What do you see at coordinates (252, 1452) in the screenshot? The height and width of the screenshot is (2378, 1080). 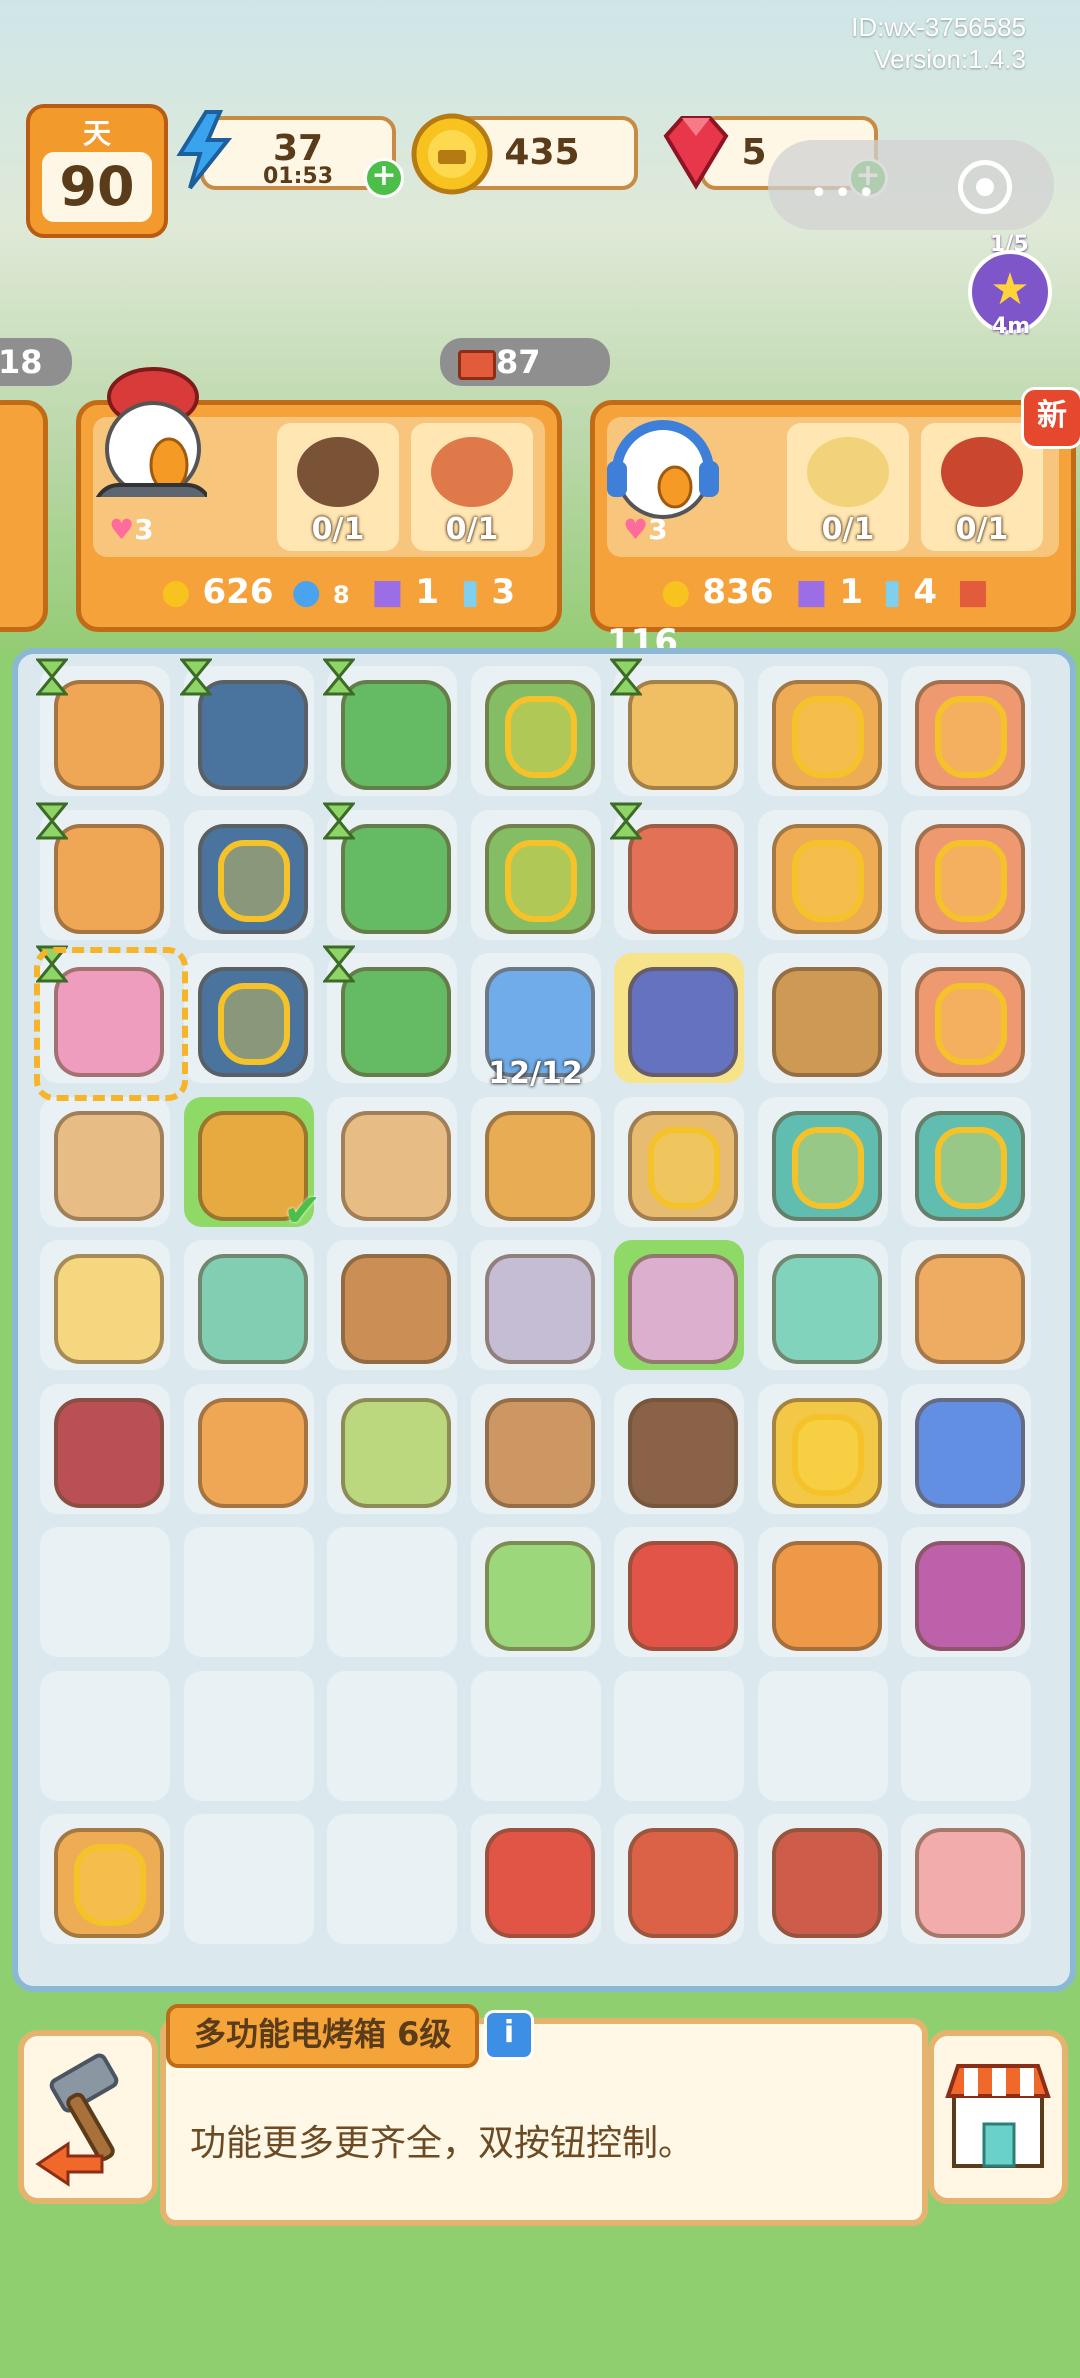 I see `cup-noodle-icon` at bounding box center [252, 1452].